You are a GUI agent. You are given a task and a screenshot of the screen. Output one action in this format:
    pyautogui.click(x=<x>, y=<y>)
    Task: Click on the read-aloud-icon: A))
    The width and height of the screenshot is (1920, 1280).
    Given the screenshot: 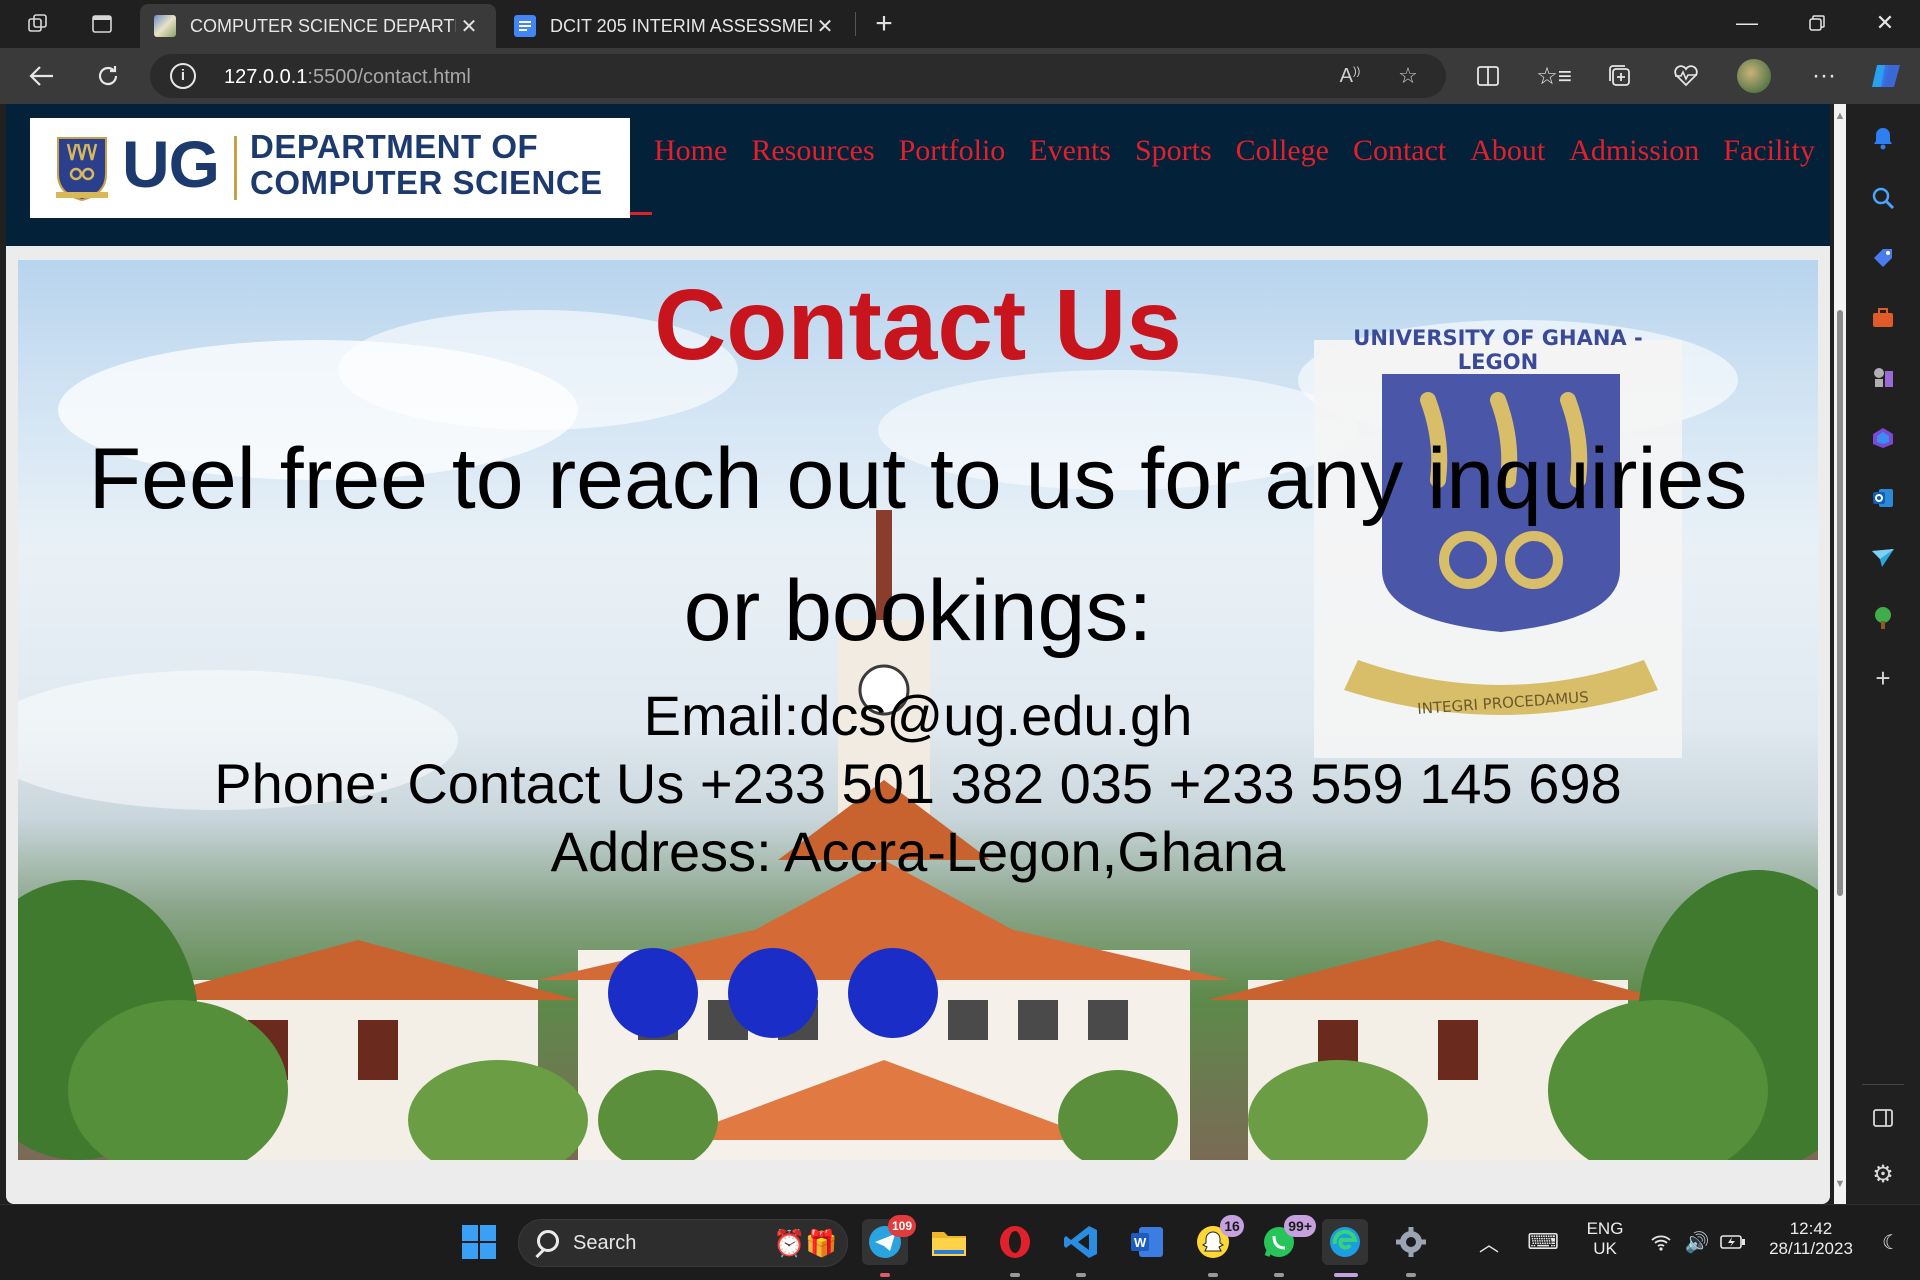 What is the action you would take?
    pyautogui.click(x=1350, y=76)
    